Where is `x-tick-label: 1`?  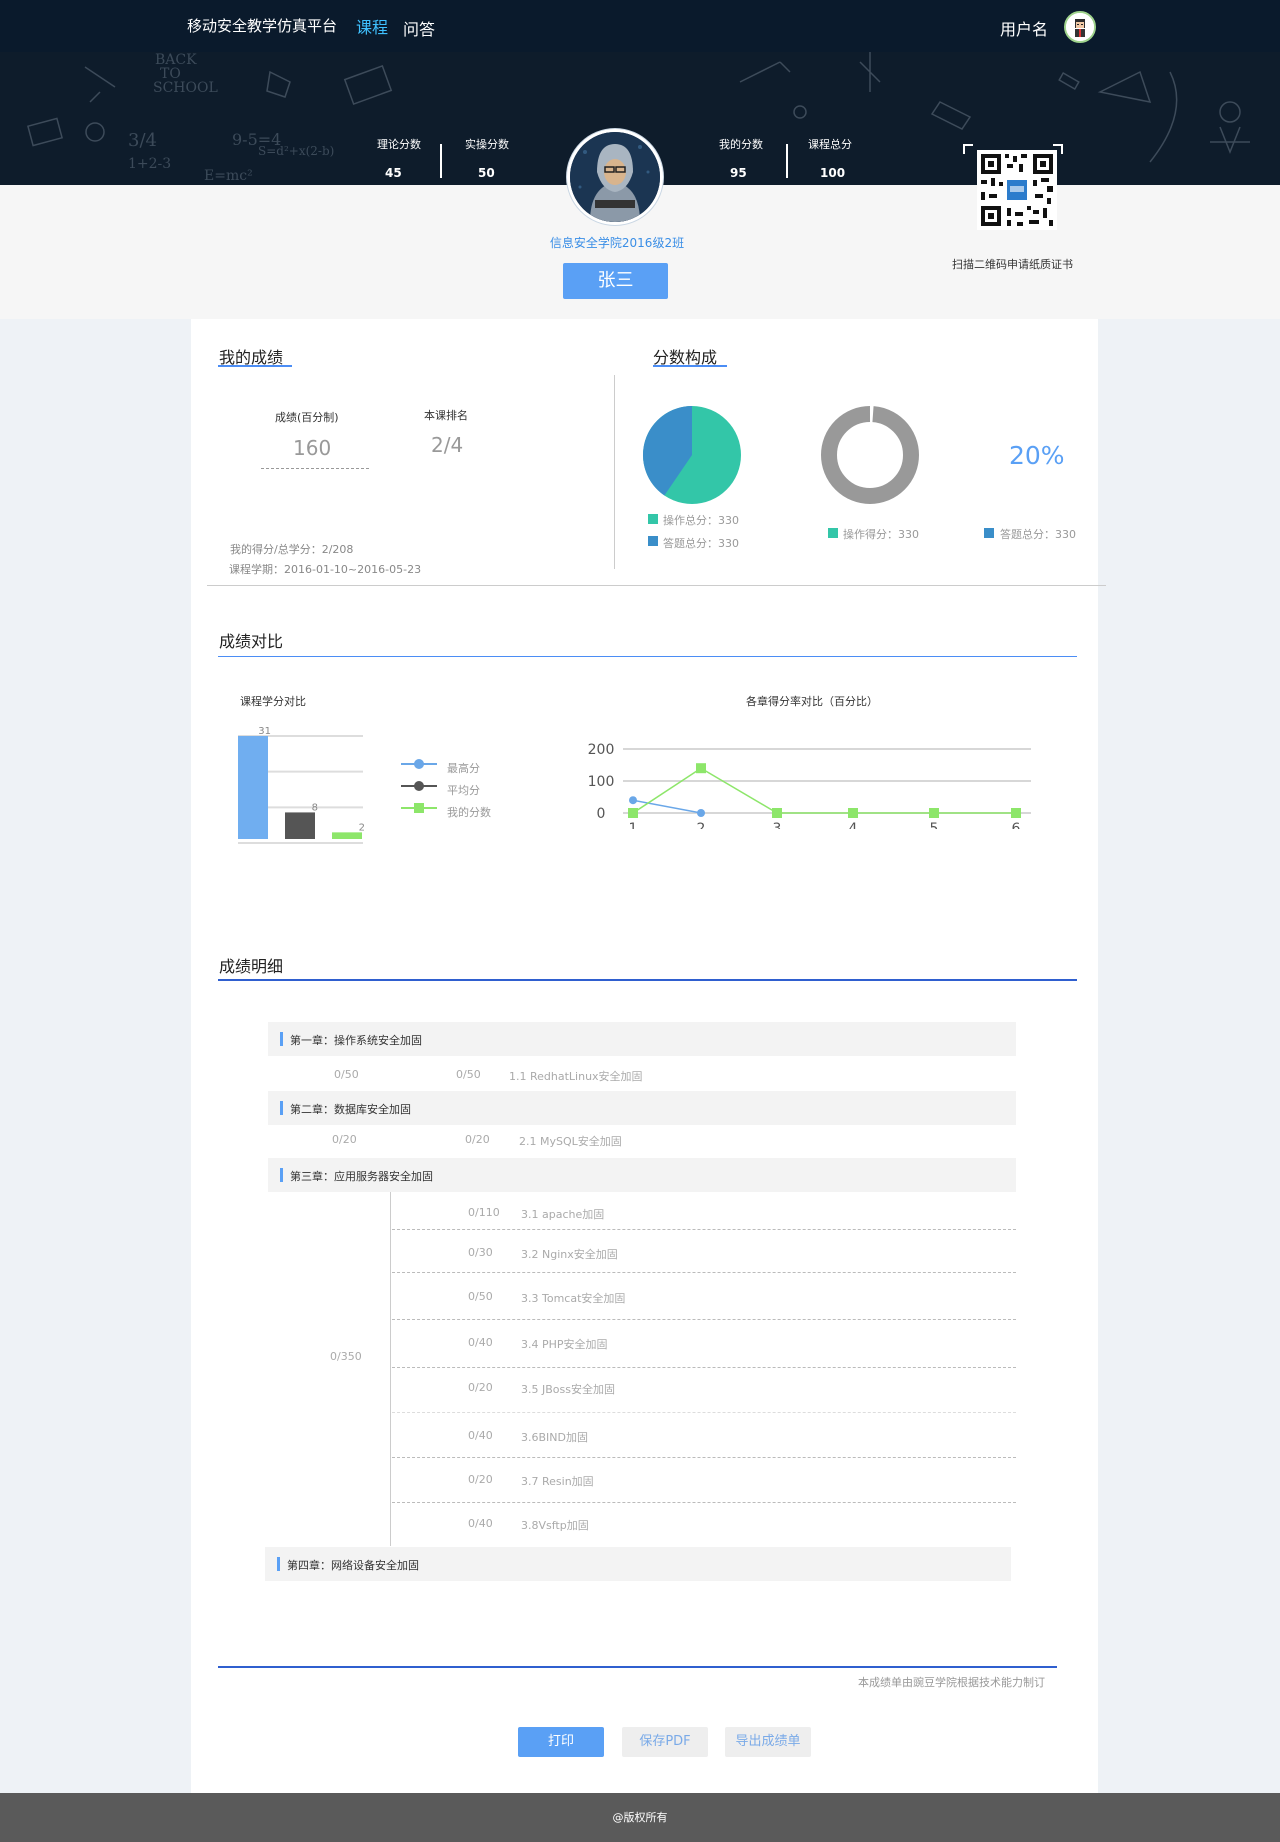 x-tick-label: 1 is located at coordinates (633, 825).